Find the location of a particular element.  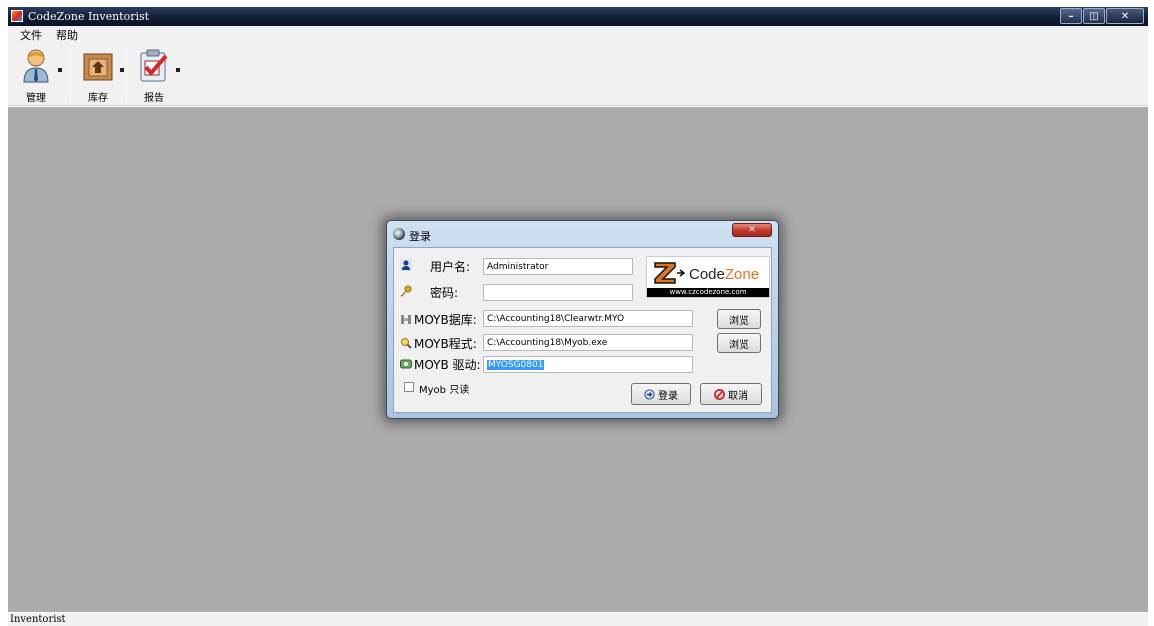

login-button-label: 登录 is located at coordinates (668, 396).